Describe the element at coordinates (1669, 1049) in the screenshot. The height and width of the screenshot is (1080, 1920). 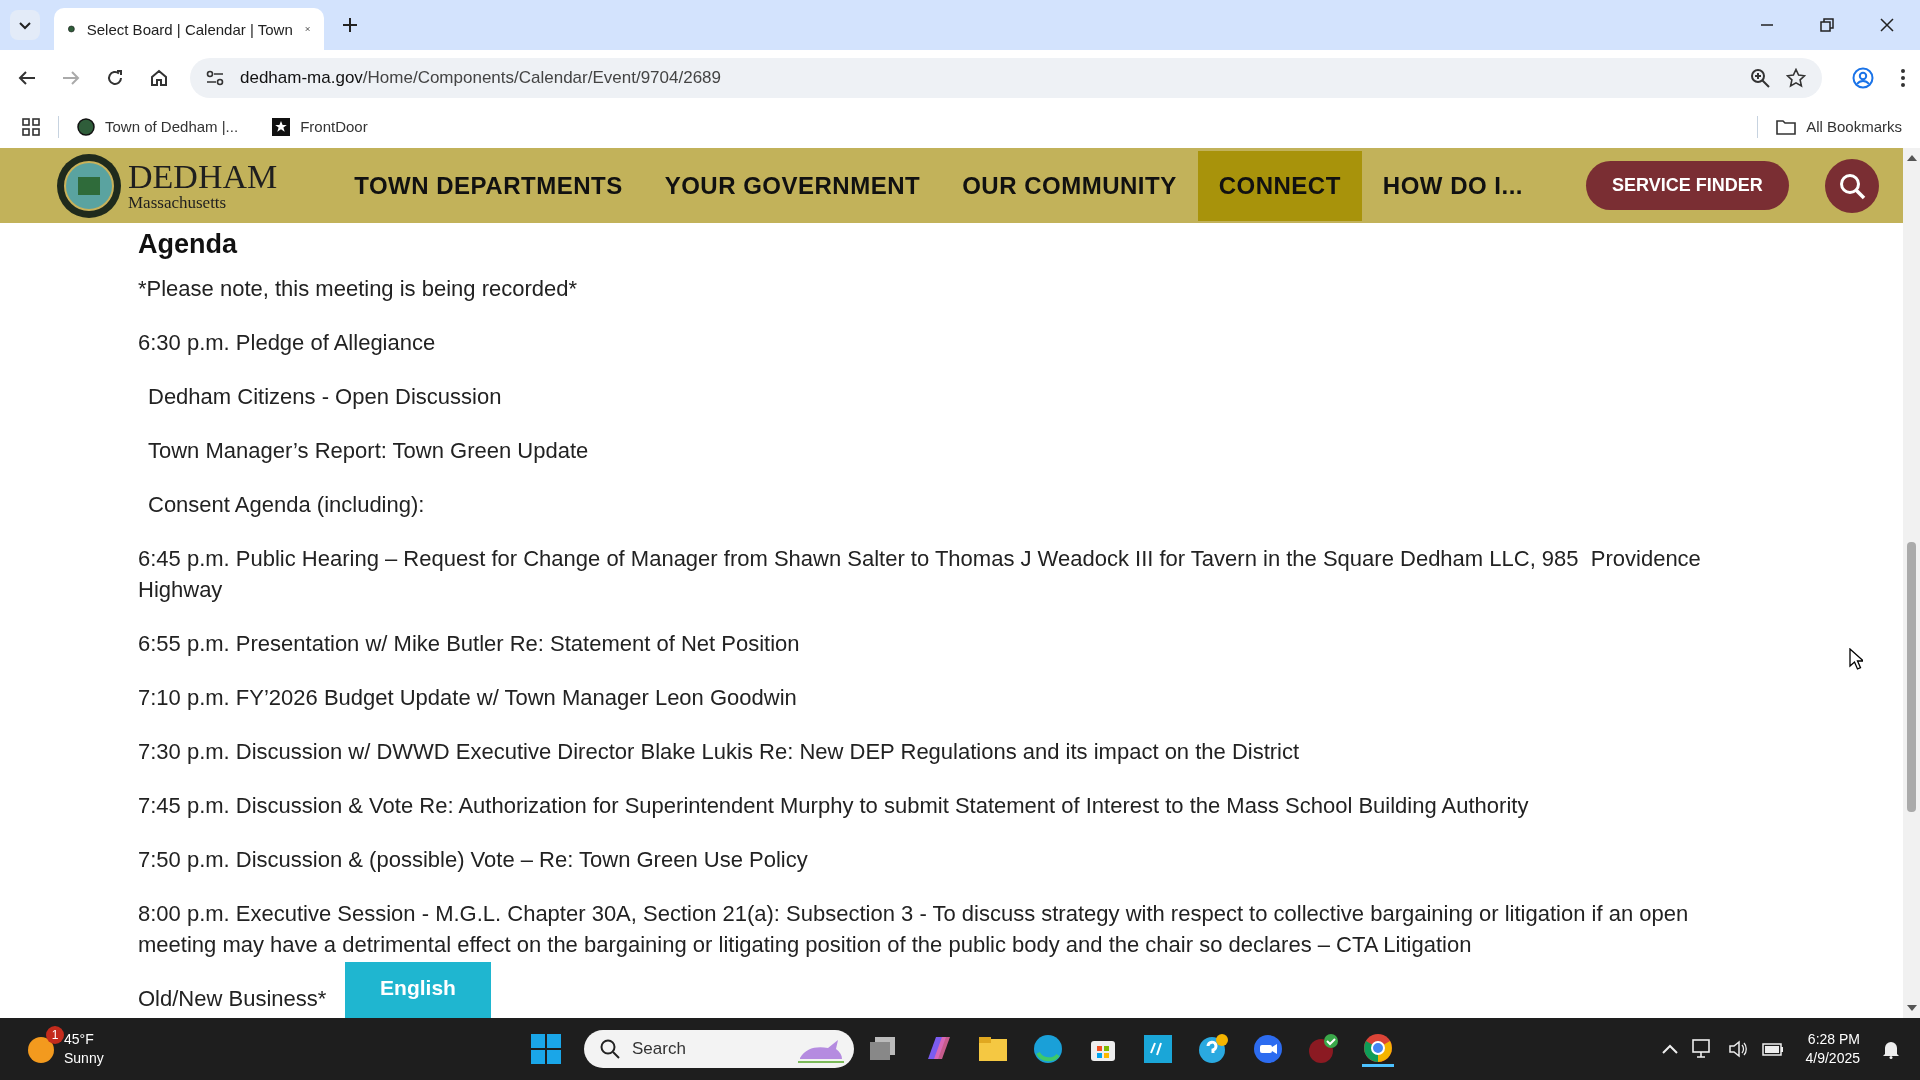
I see `chevron-up-icon` at that location.